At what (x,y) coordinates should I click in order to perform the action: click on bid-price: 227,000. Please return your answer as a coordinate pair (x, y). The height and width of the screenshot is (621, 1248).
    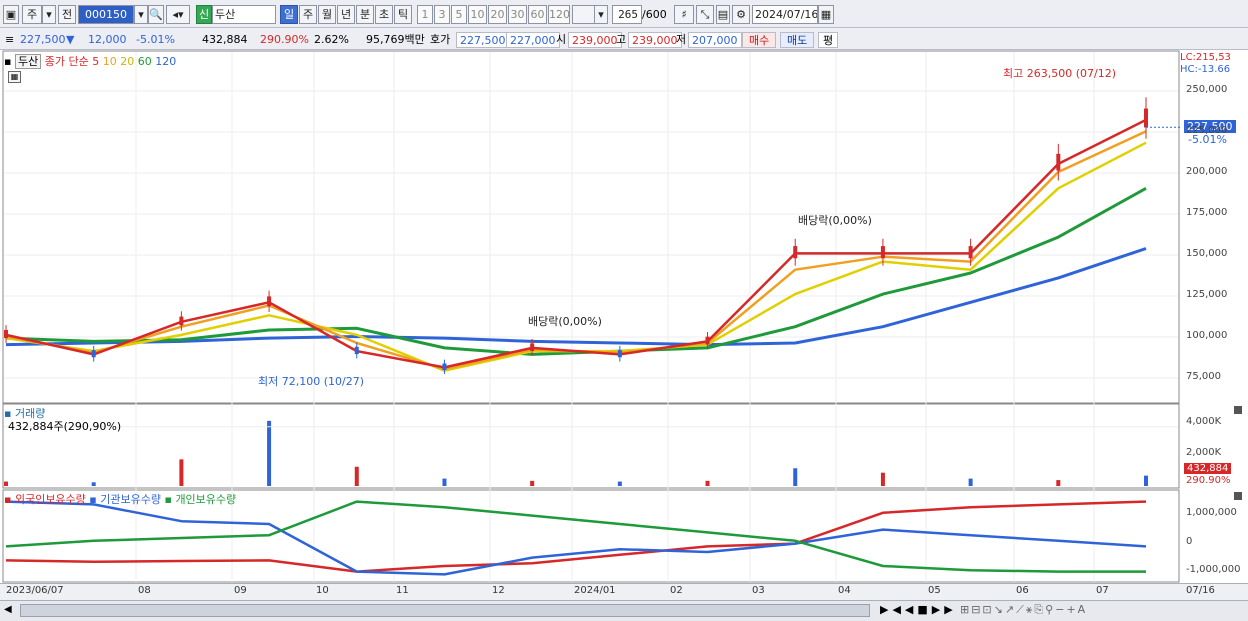
    Looking at the image, I should click on (533, 40).